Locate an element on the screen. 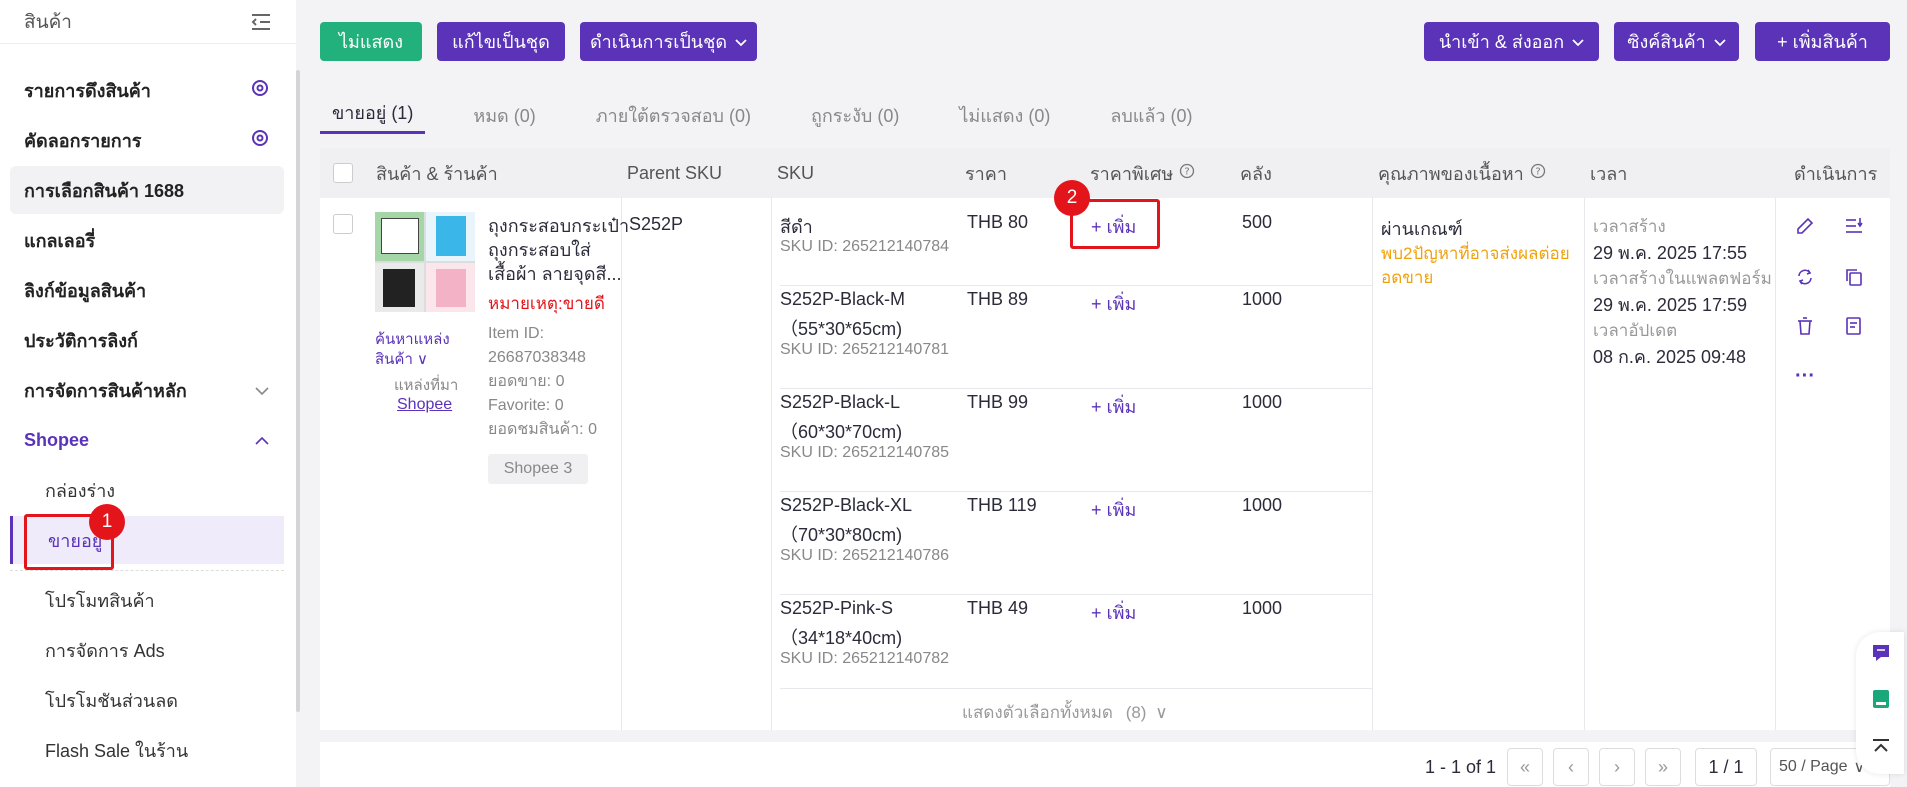 The height and width of the screenshot is (787, 1907). sidebar-subitem-ads: การจัดการ Ads is located at coordinates (147, 650).